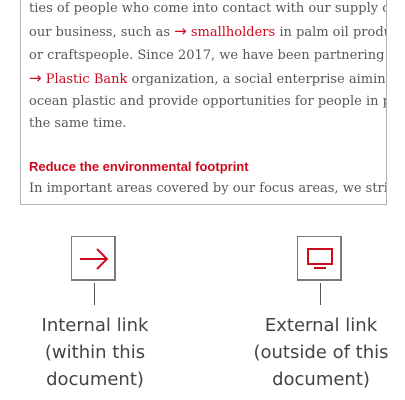  What do you see at coordinates (139, 166) in the screenshot?
I see `section-heading: Reduce the environmental footprint` at bounding box center [139, 166].